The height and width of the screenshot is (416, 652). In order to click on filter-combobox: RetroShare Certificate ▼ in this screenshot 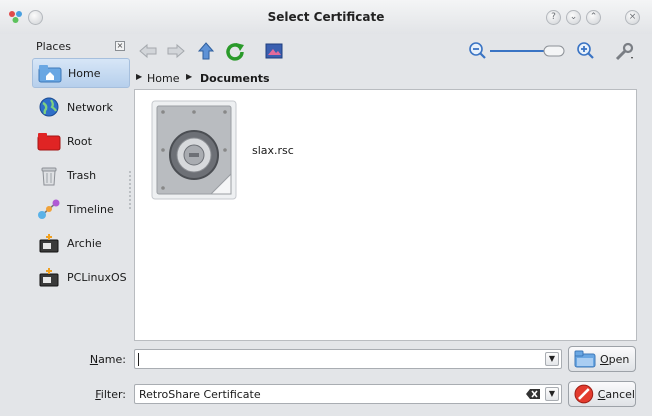, I will do `click(348, 394)`.